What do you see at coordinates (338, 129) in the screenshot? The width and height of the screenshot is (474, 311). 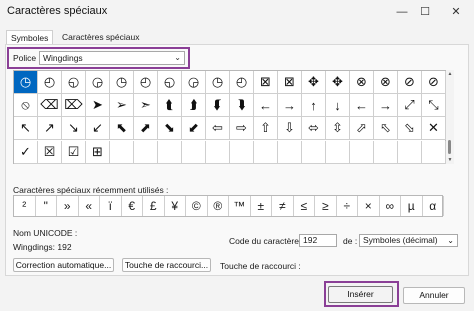 I see `symbol-cell: ⇳` at bounding box center [338, 129].